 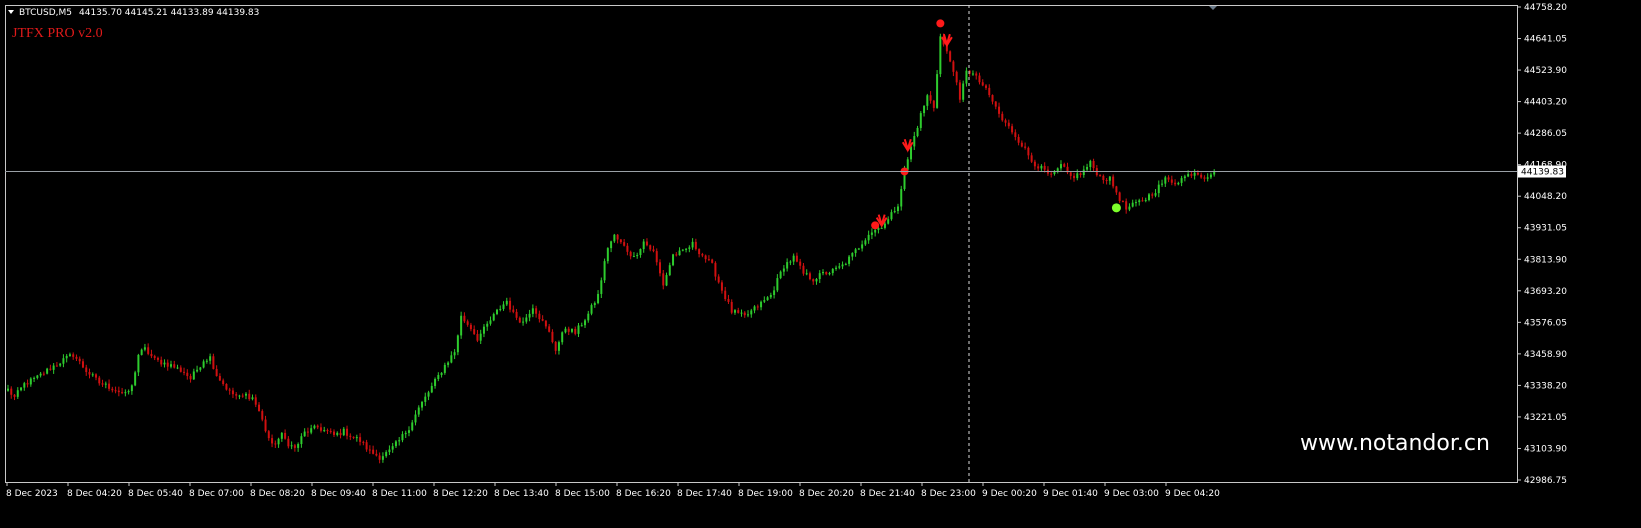 What do you see at coordinates (169, 13) in the screenshot?
I see `ohlc-readout: 44135.70 44145.21 44133.89 44139.83` at bounding box center [169, 13].